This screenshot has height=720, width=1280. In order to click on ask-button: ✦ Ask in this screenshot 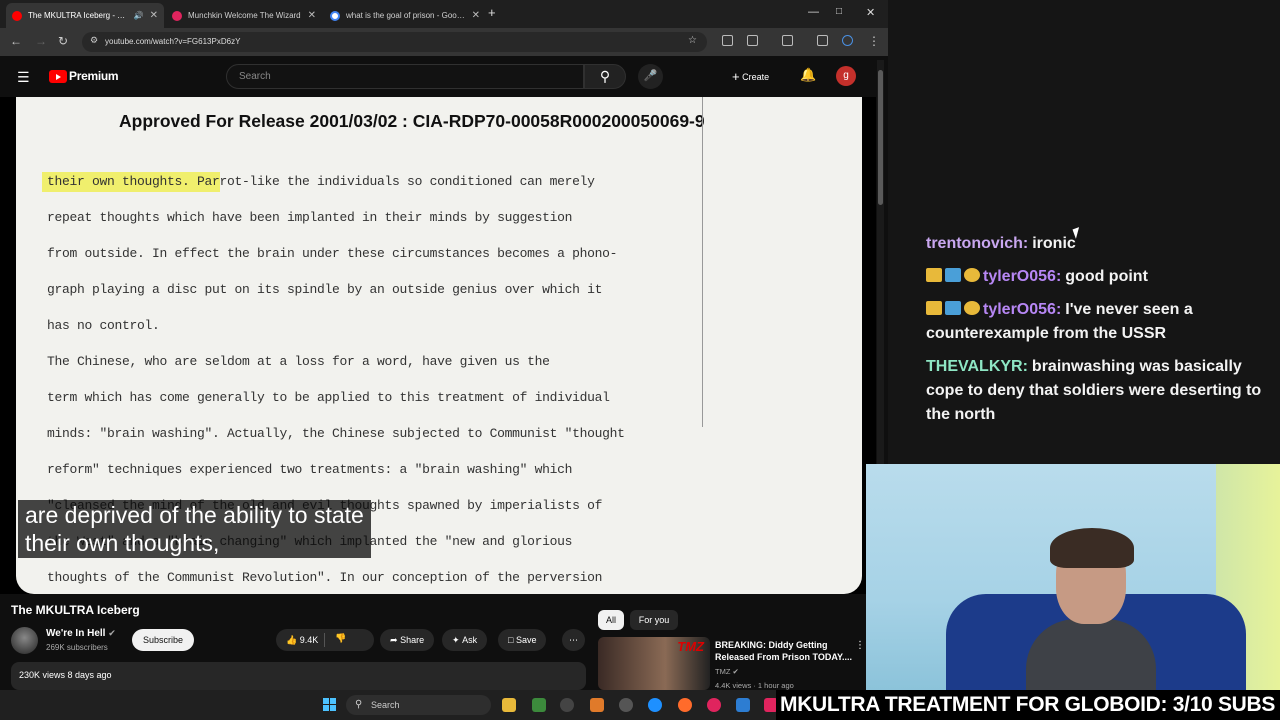, I will do `click(465, 640)`.